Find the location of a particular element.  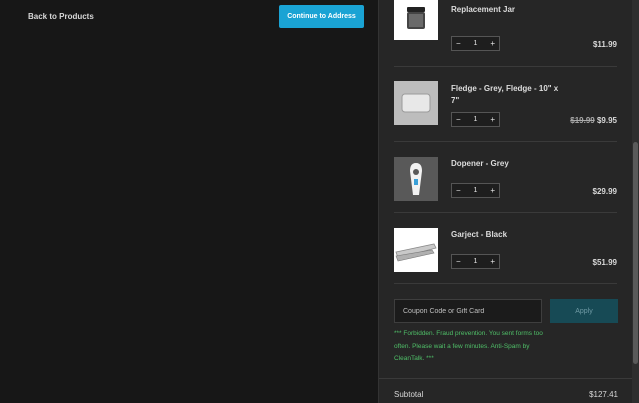

item-price: $19.99 $9.95 is located at coordinates (593, 120).